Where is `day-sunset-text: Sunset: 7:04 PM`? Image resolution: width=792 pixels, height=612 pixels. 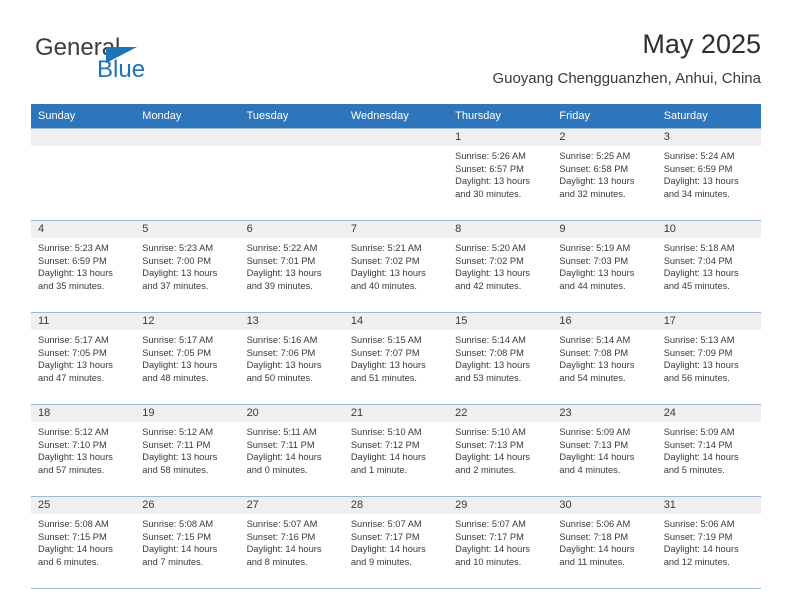
day-sunset-text: Sunset: 7:04 PM is located at coordinates (698, 260).